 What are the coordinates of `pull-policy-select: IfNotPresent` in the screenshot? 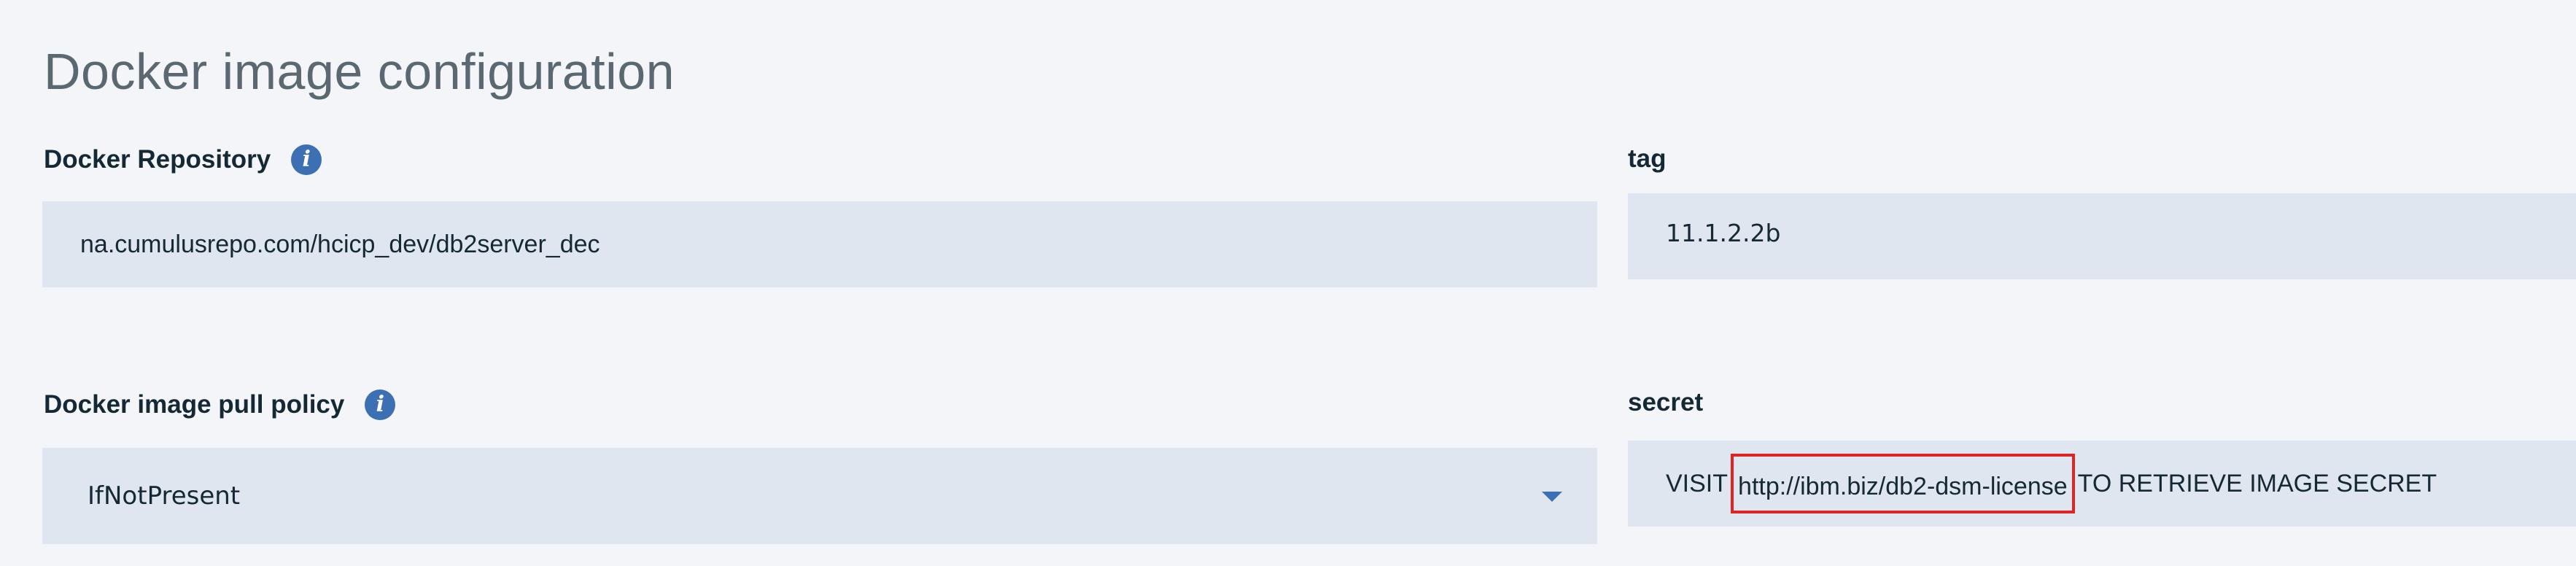 It's located at (819, 496).